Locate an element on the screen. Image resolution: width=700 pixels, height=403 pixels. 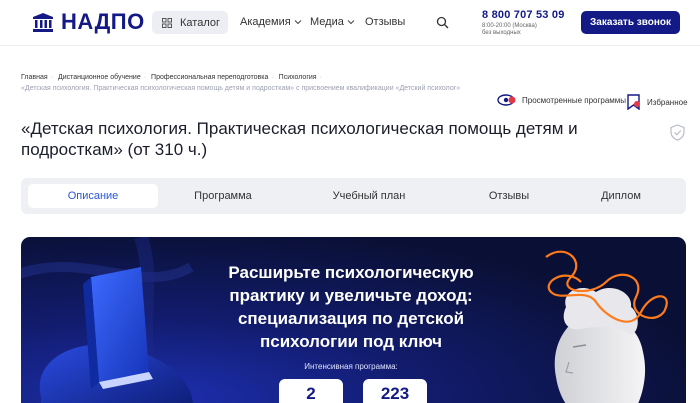
nav-reviews: Отзывы is located at coordinates (385, 22).